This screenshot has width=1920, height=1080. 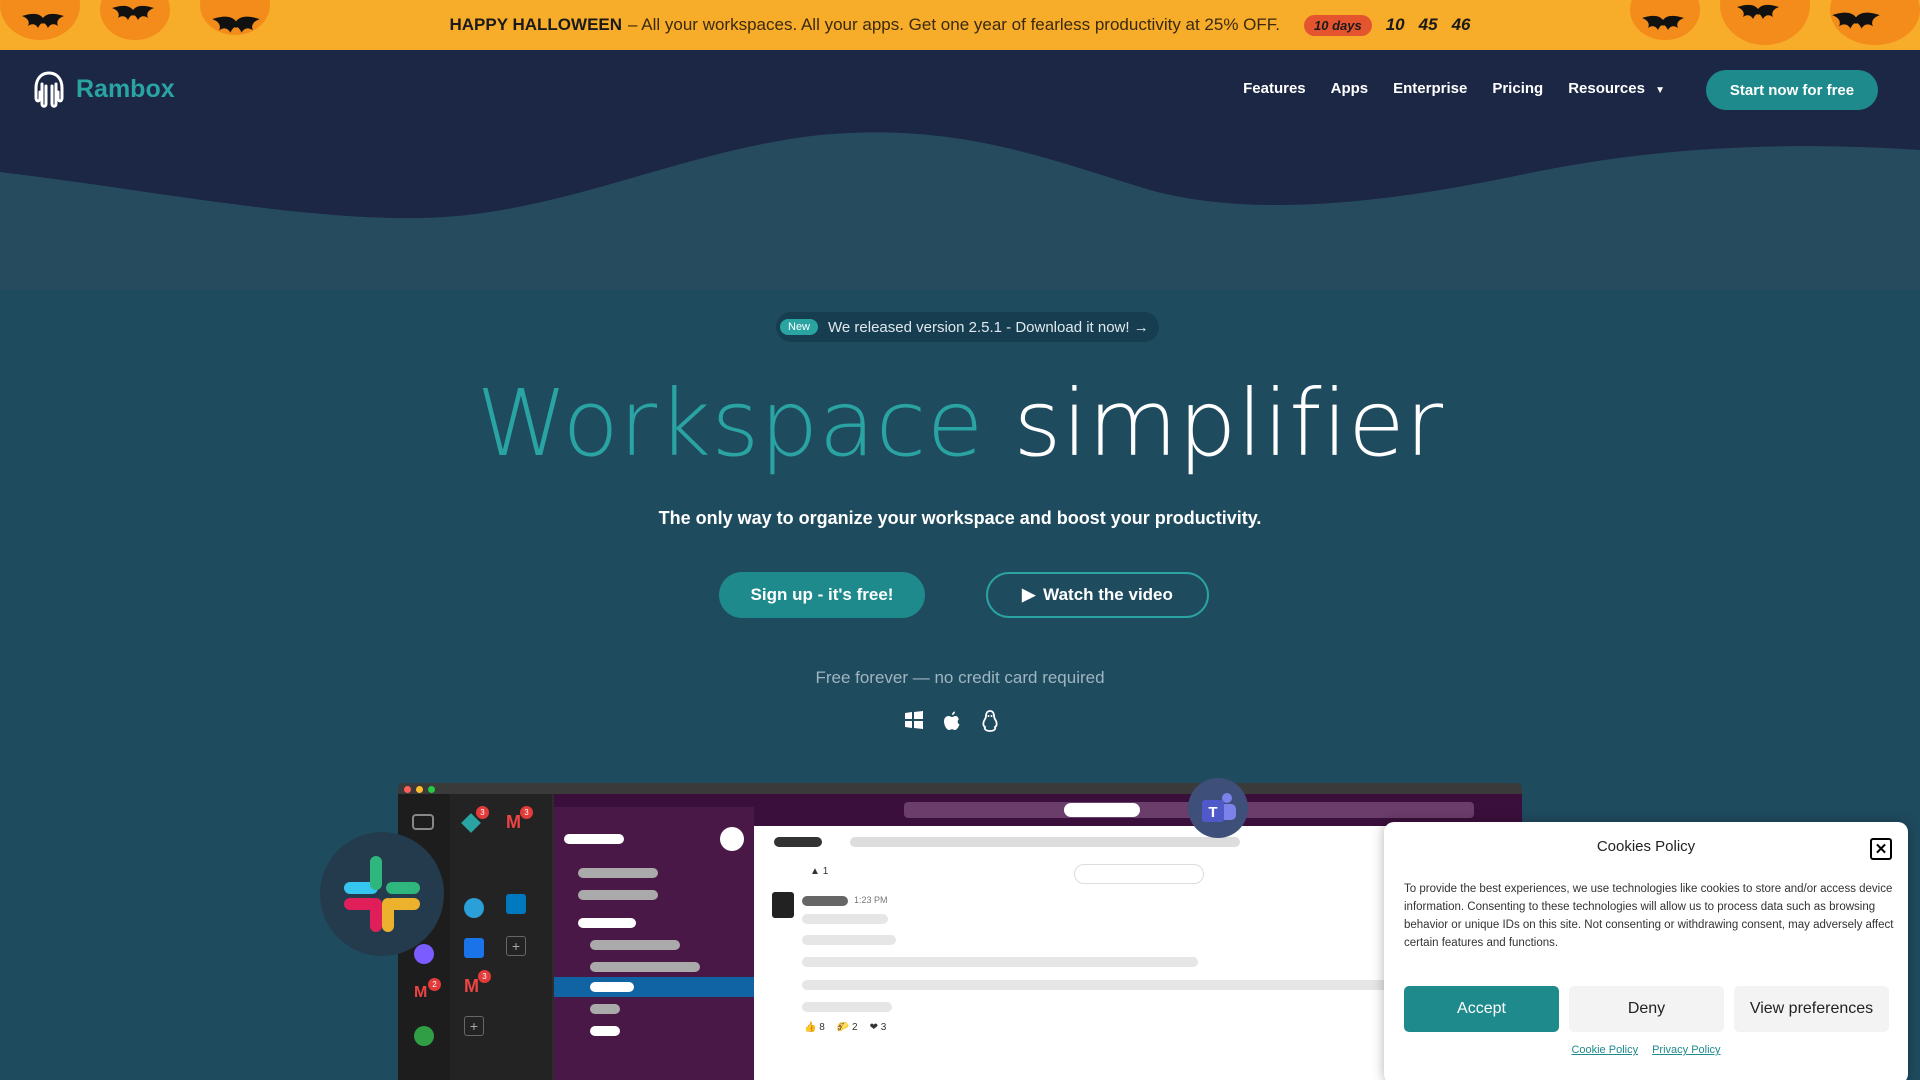 I want to click on author-name-bar, so click(x=825, y=901).